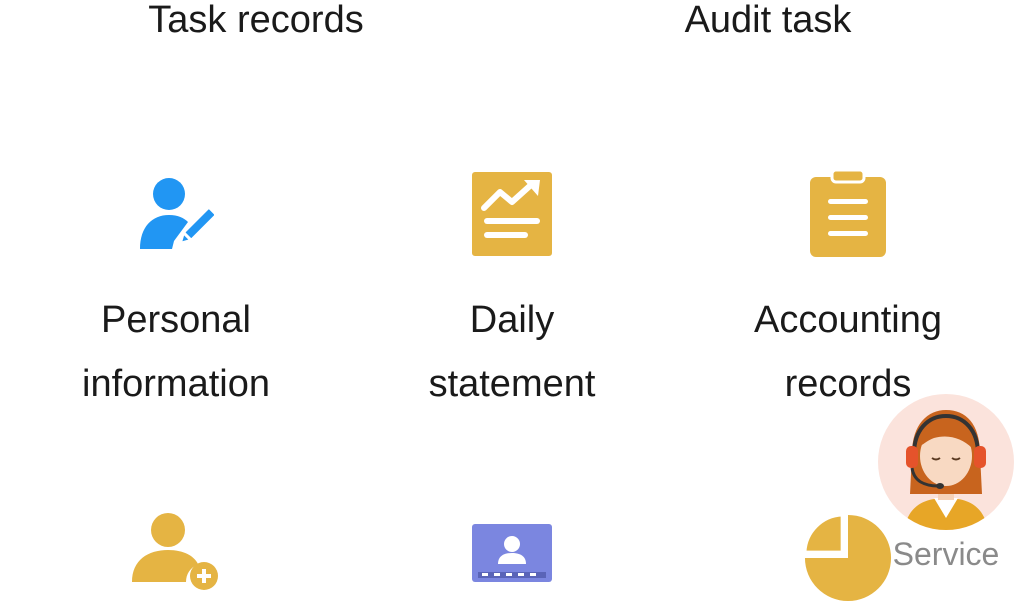  I want to click on chart-trend-icon, so click(512, 213).